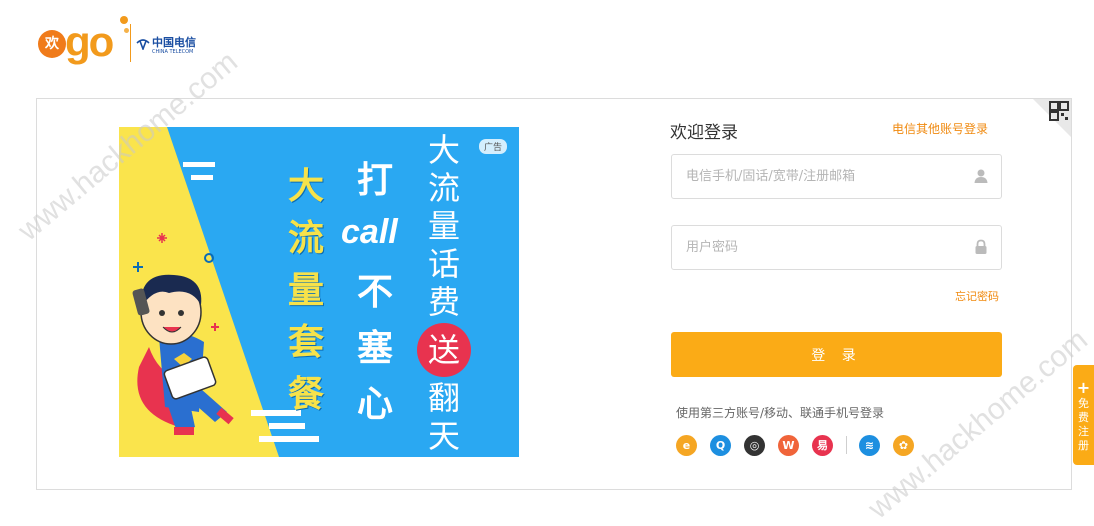 The width and height of the screenshot is (1094, 526). Describe the element at coordinates (1083, 387) in the screenshot. I see `plus-icon: +` at that location.